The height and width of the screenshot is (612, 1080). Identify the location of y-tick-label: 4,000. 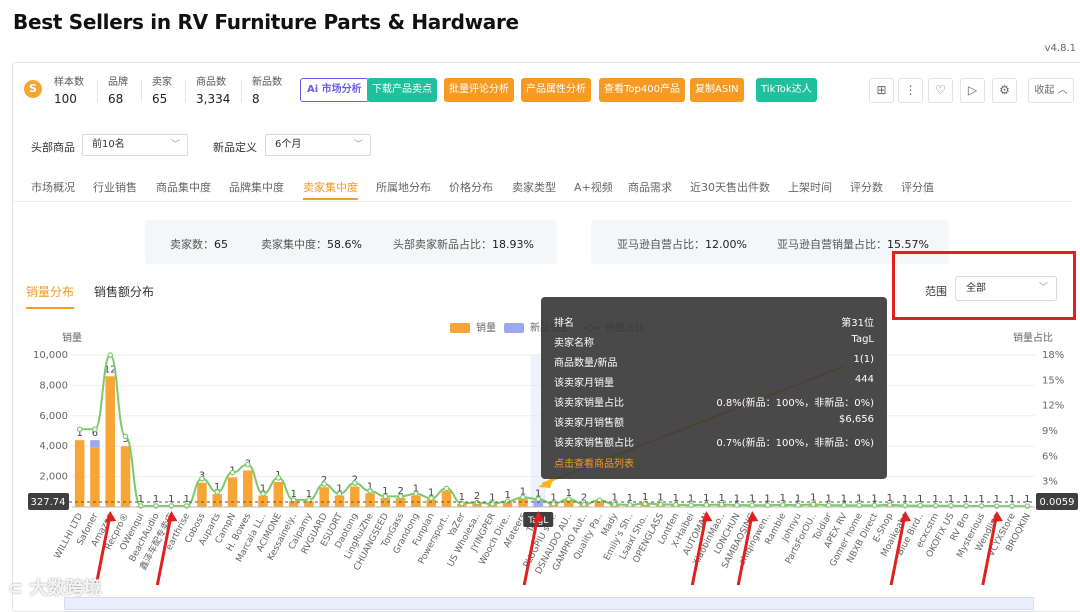
(53, 446).